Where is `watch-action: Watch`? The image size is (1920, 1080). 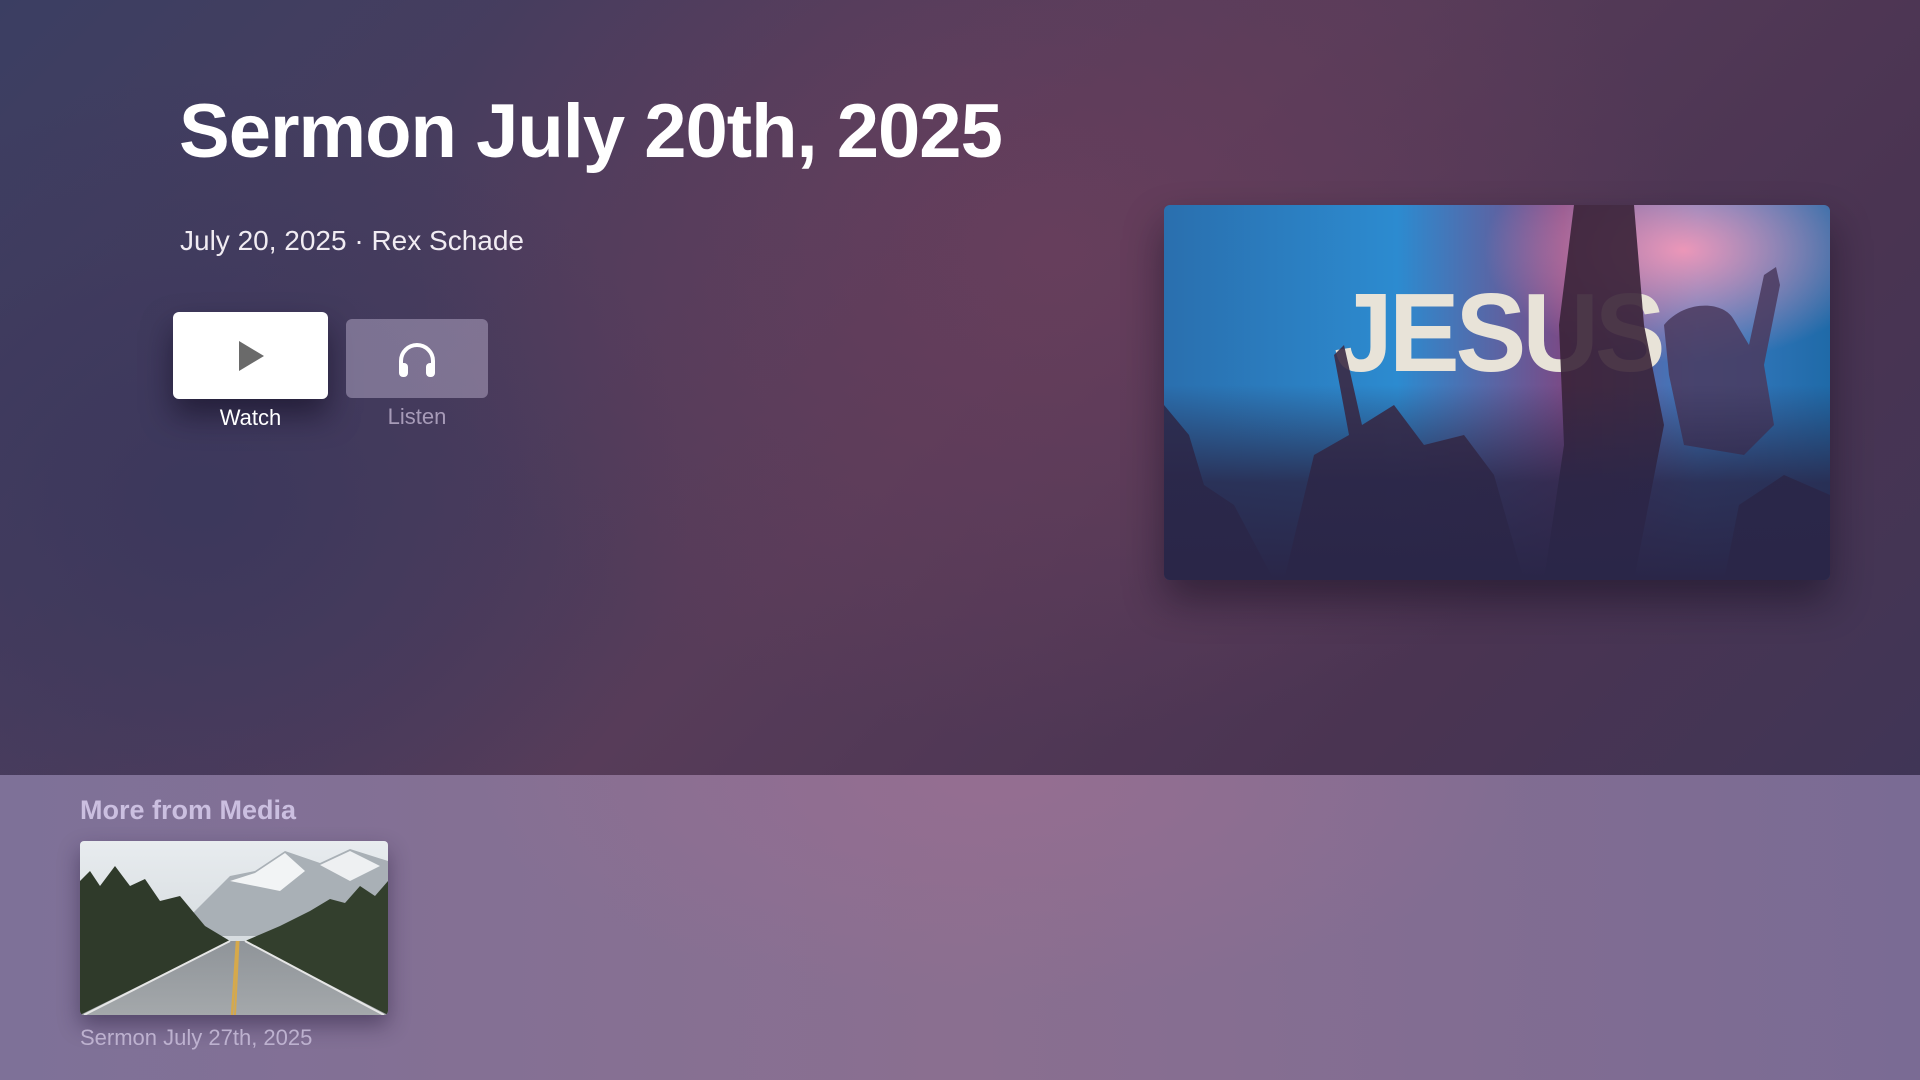
watch-action: Watch is located at coordinates (250, 371).